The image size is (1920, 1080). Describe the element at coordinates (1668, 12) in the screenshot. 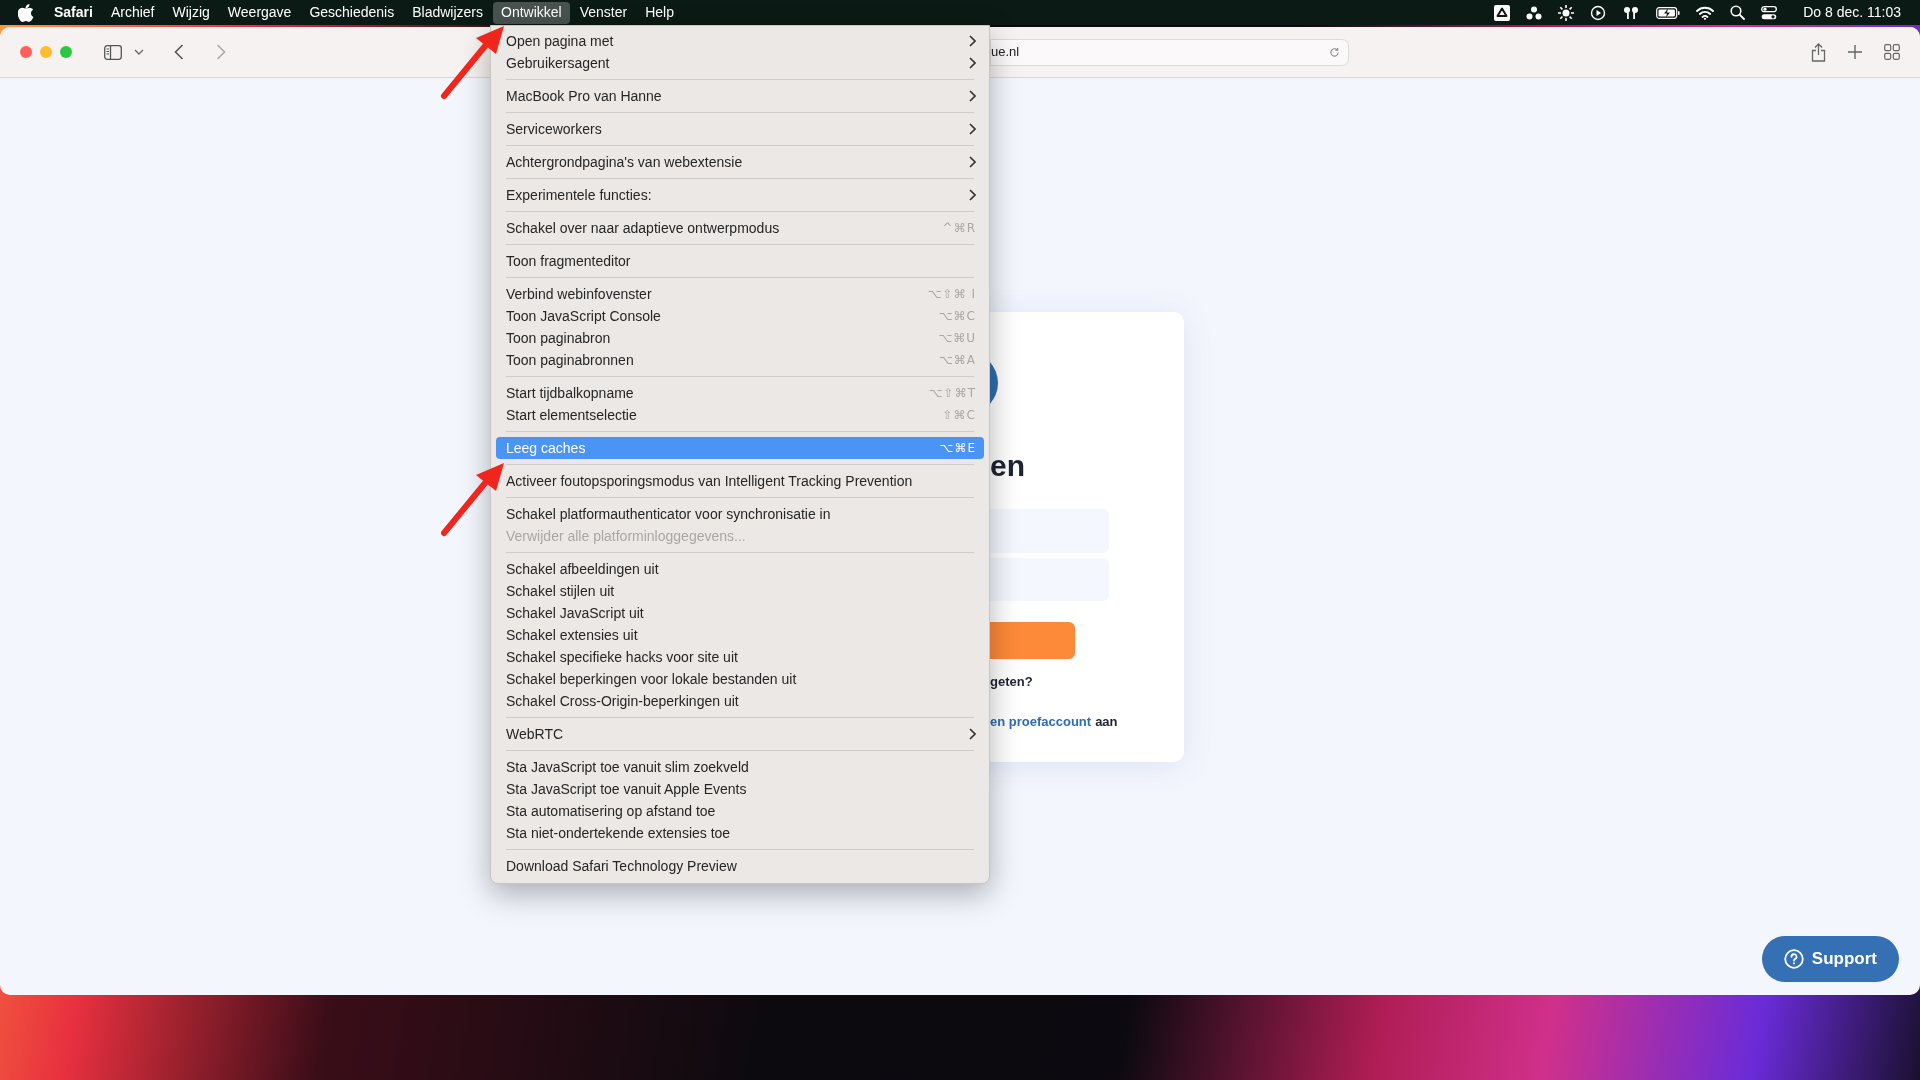

I see `battery-charging-icon` at that location.